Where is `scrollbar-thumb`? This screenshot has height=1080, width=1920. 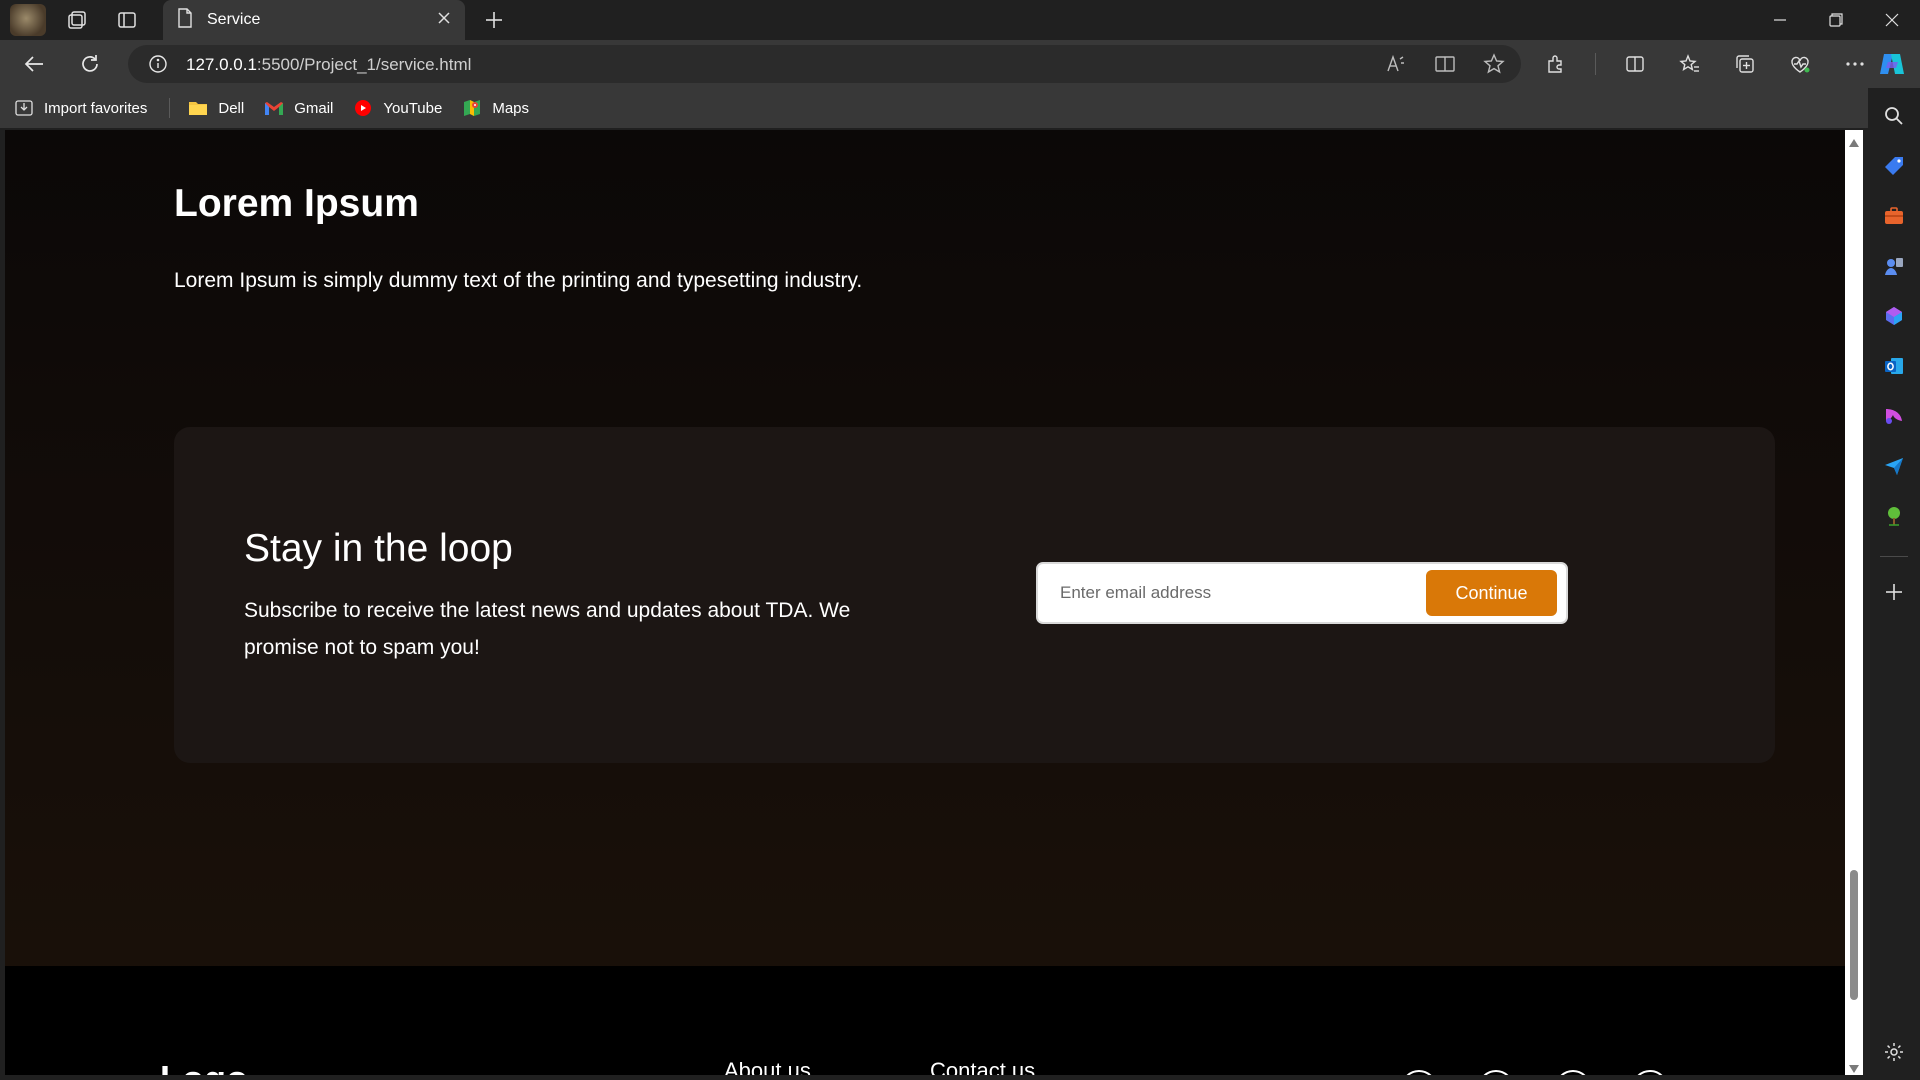 scrollbar-thumb is located at coordinates (1854, 935).